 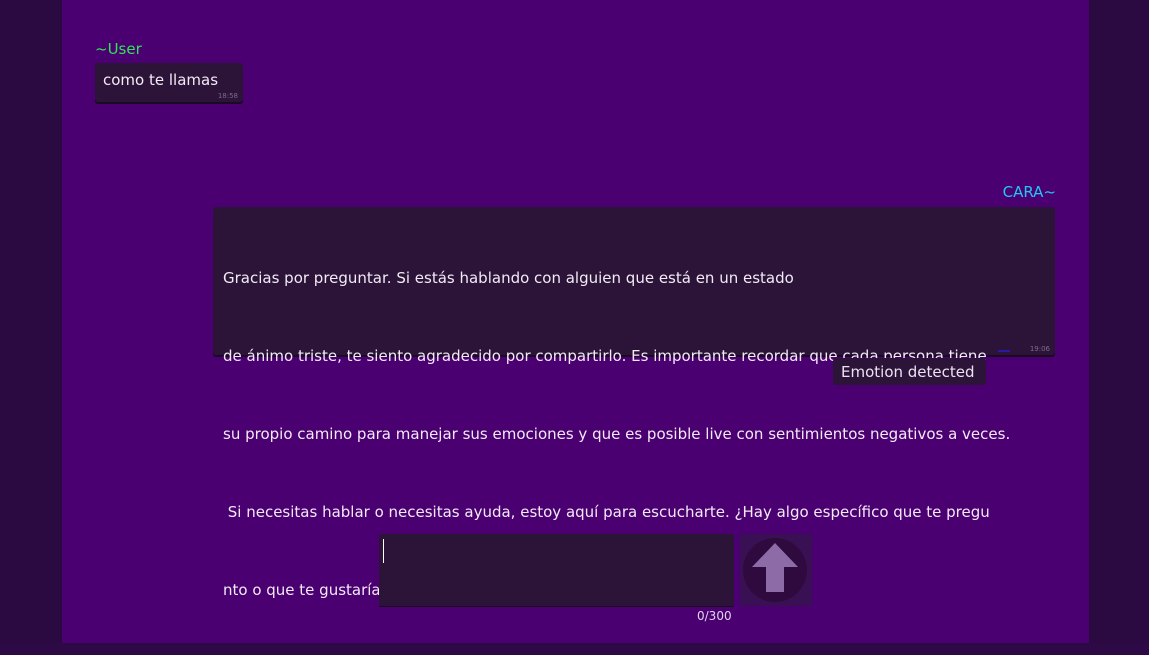 What do you see at coordinates (909, 371) in the screenshot?
I see `emotion-detected-button: Emotion detected` at bounding box center [909, 371].